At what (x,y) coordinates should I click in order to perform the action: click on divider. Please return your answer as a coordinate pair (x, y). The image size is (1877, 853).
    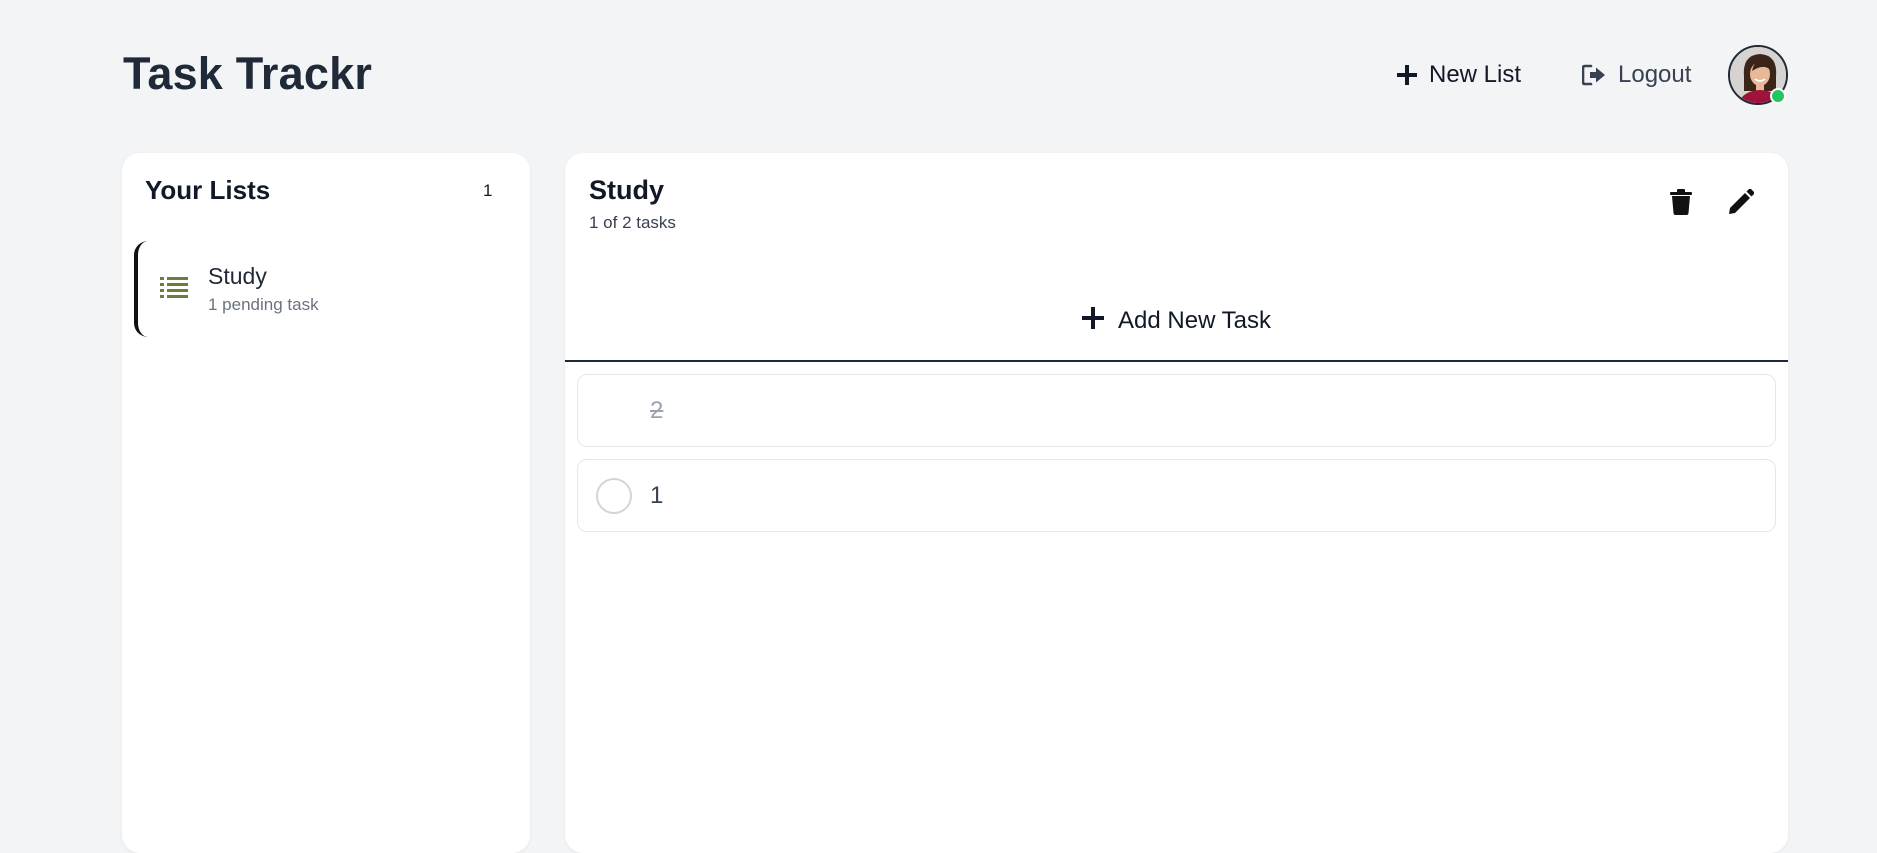
    Looking at the image, I should click on (1176, 361).